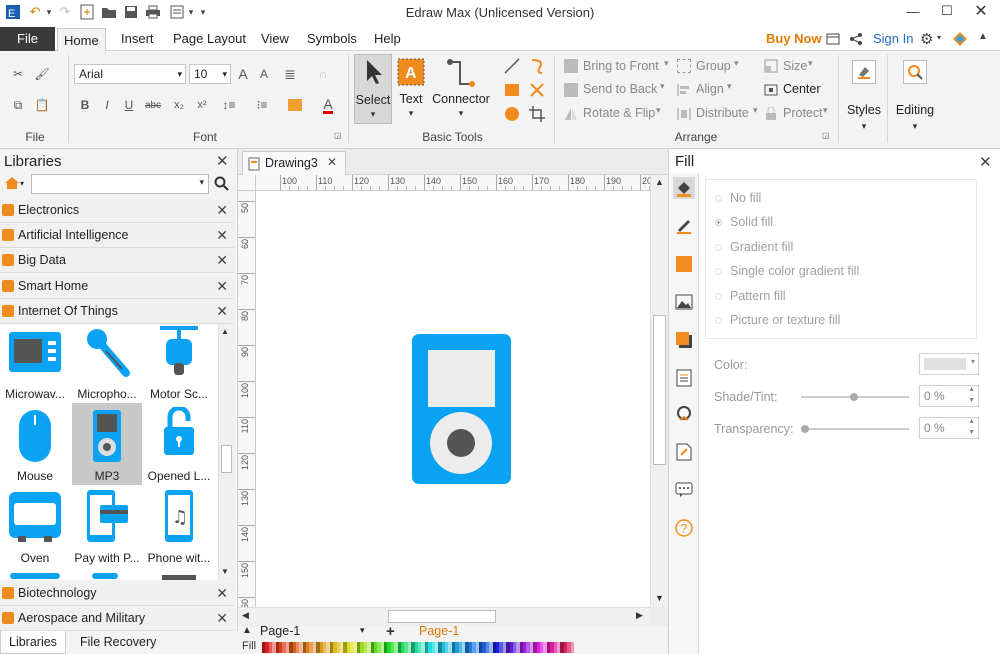  Describe the element at coordinates (209, 39) in the screenshot. I see `menu-page-layout: Page Layout` at that location.